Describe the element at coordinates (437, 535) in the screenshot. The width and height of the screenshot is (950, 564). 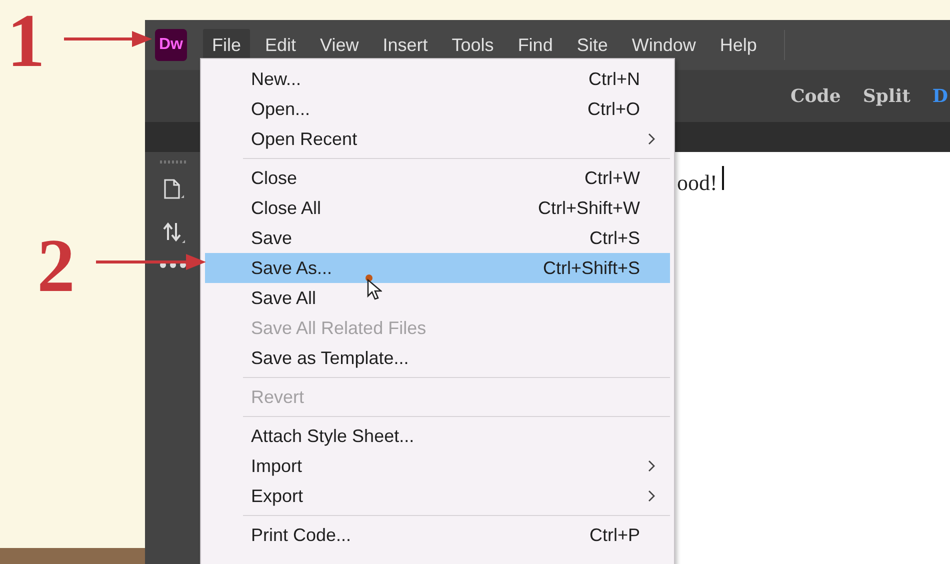
I see `menu-item: Print Code... Ctrl+P` at that location.